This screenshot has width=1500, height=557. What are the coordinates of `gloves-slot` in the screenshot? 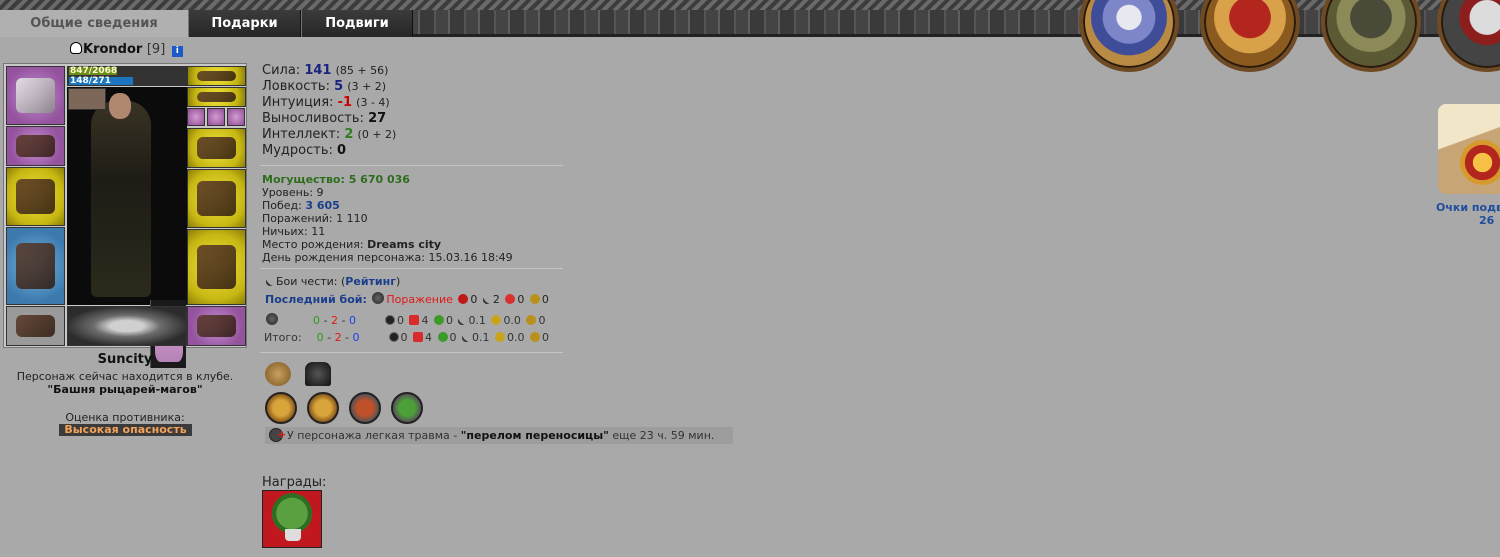 It's located at (216, 148).